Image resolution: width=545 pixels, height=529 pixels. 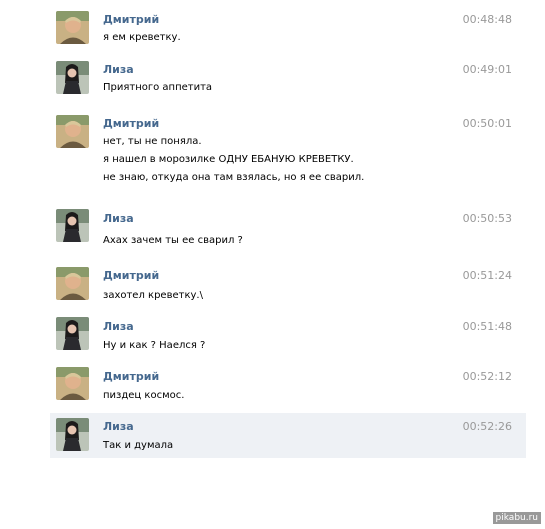 What do you see at coordinates (487, 276) in the screenshot?
I see `message-time: 00:51:24` at bounding box center [487, 276].